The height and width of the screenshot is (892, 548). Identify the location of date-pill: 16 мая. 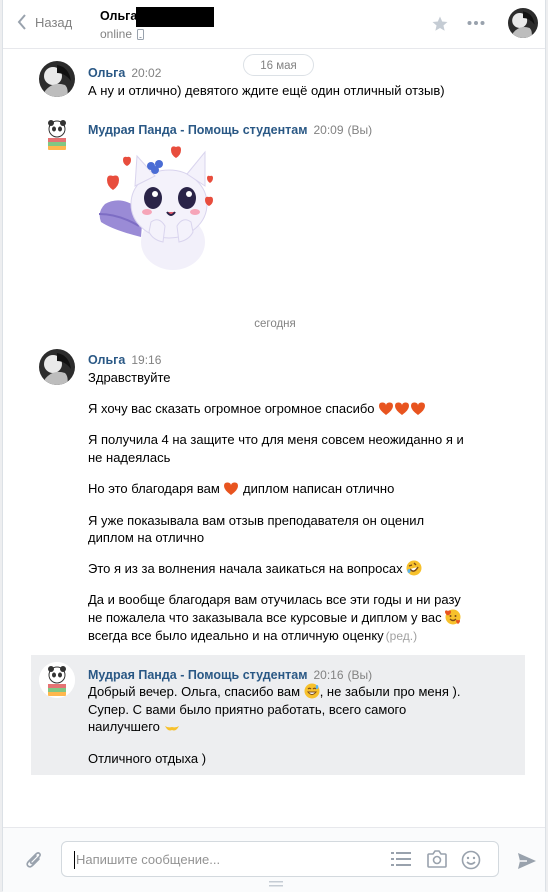
(278, 65).